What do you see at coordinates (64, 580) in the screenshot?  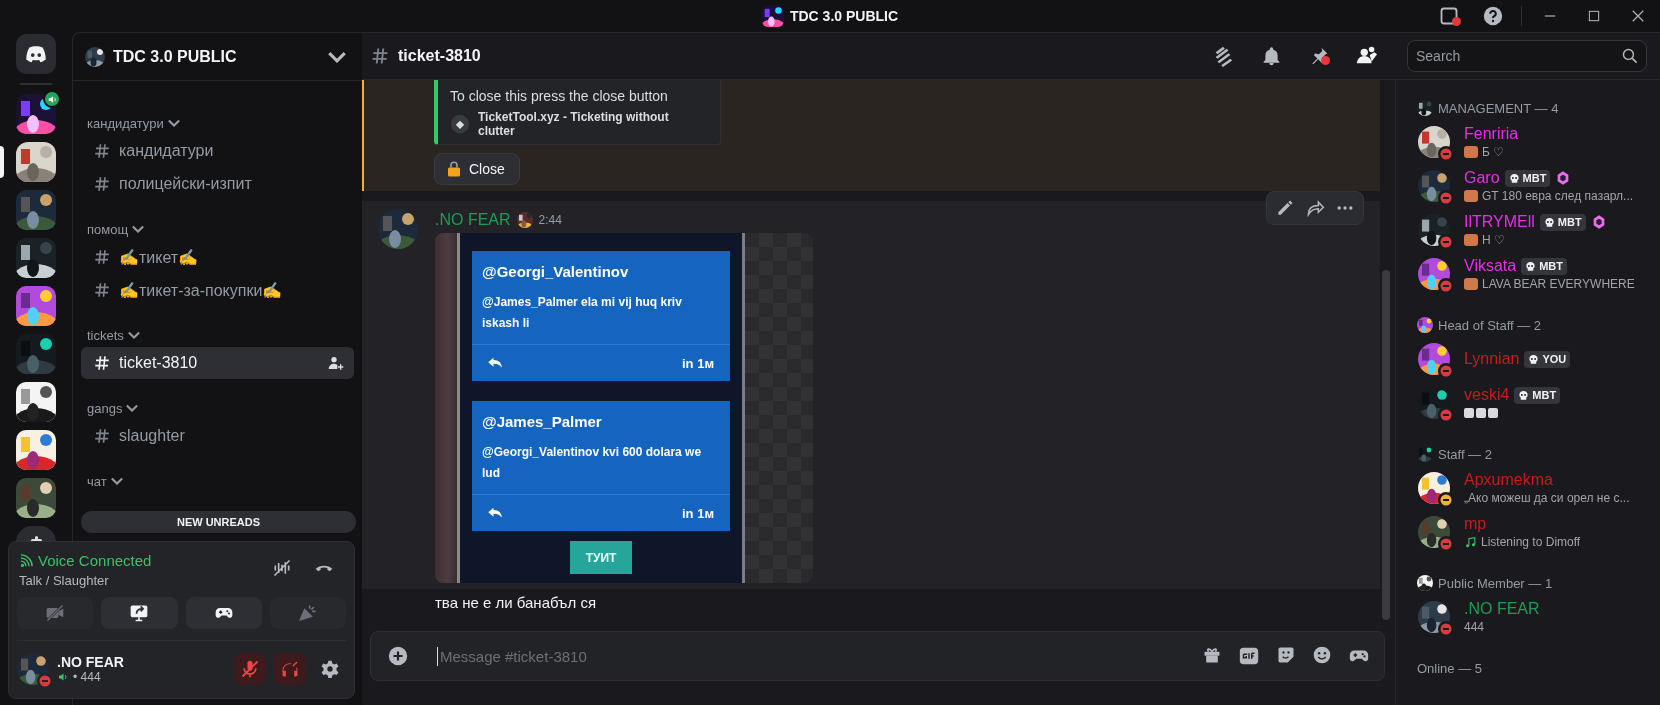 I see `voice-channel-name: Talk / Slaughter` at bounding box center [64, 580].